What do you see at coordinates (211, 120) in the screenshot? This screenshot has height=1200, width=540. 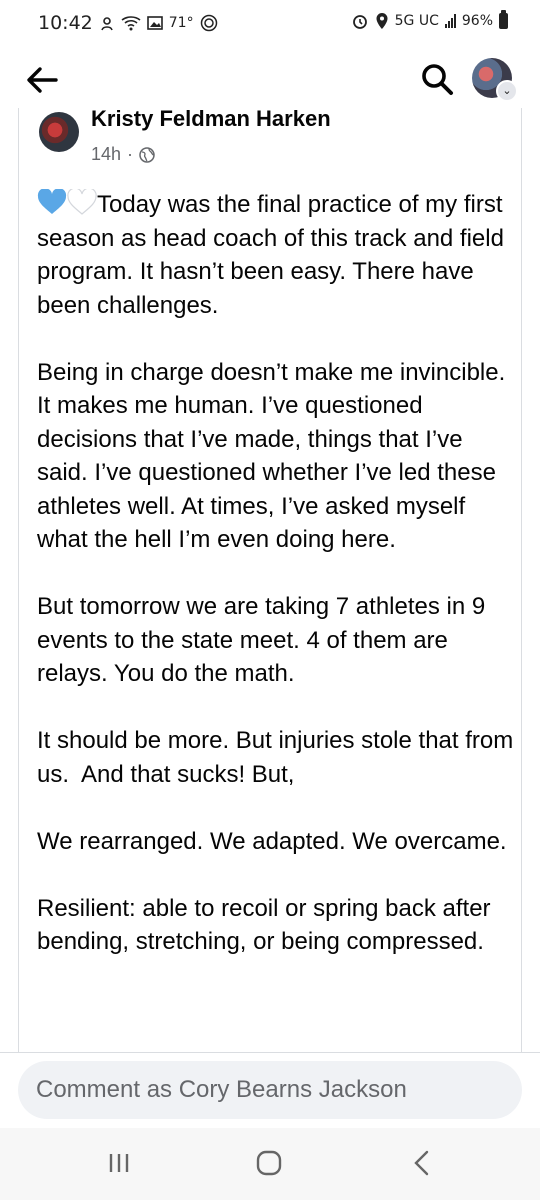 I see `post-author-name: Kristy Feldman Harken` at bounding box center [211, 120].